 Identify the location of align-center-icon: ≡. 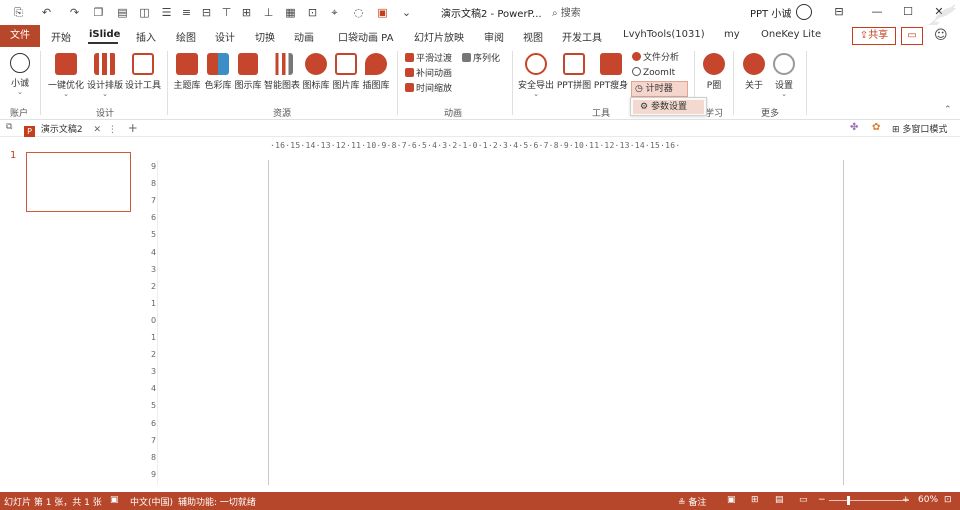
(186, 12).